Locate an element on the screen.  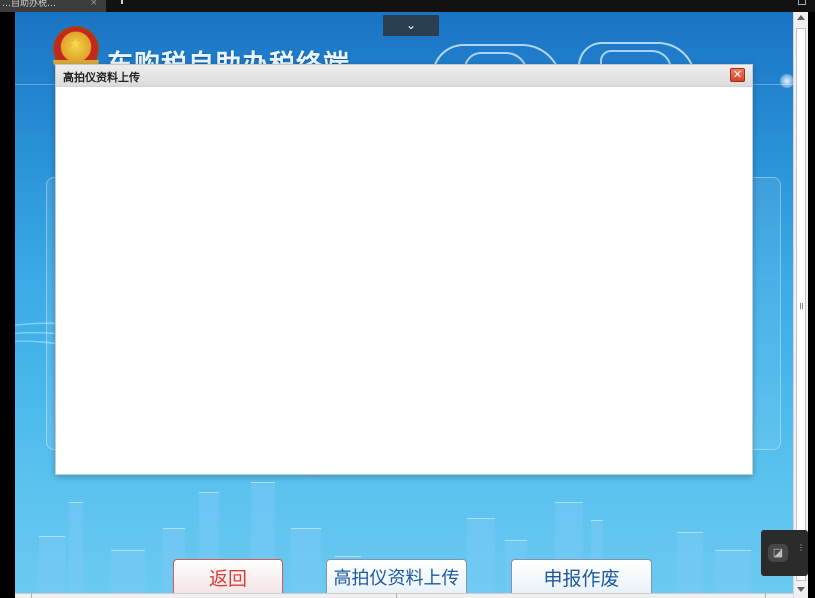
horizontal-scrollbar is located at coordinates (404, 595).